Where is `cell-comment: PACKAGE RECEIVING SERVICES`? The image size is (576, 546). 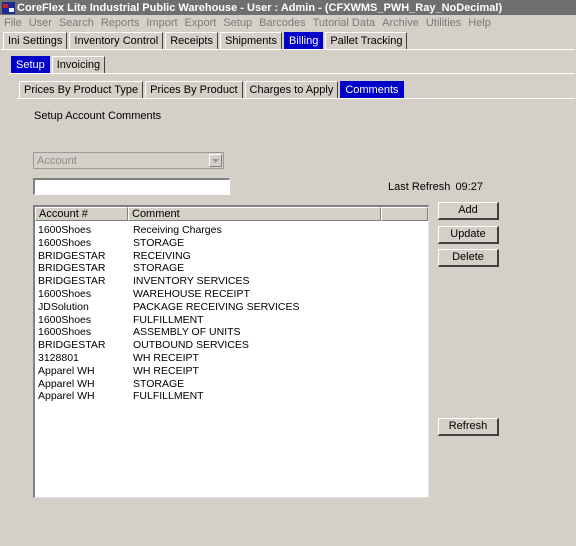 cell-comment: PACKAGE RECEIVING SERVICES is located at coordinates (216, 306).